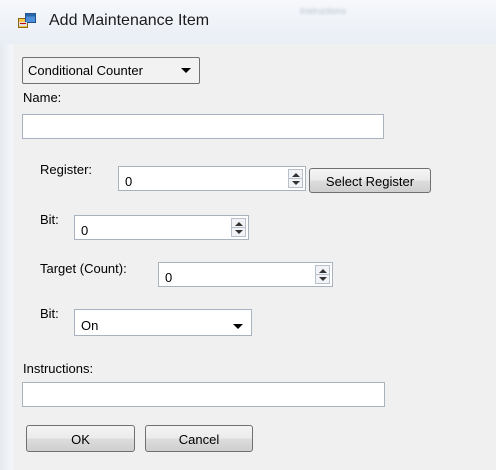 The height and width of the screenshot is (470, 496). I want to click on bit-spinner, so click(238, 227).